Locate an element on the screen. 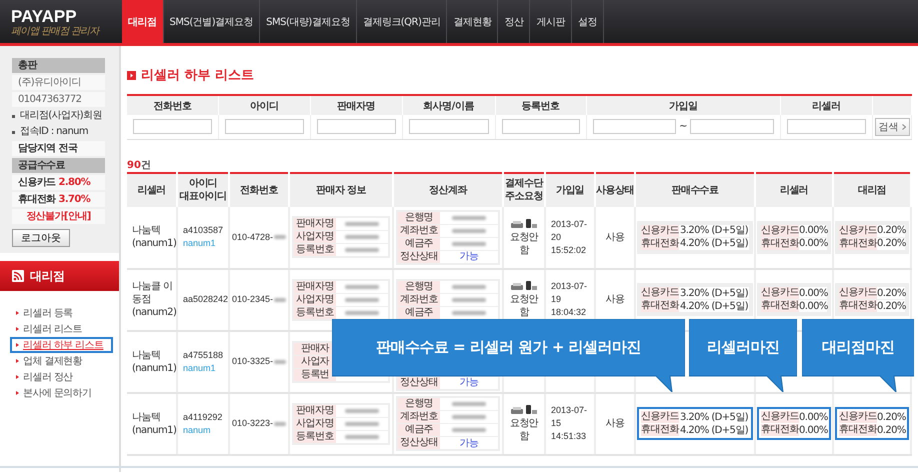 The height and width of the screenshot is (475, 918). rate-value: 3.20% (D+5일) is located at coordinates (714, 293).